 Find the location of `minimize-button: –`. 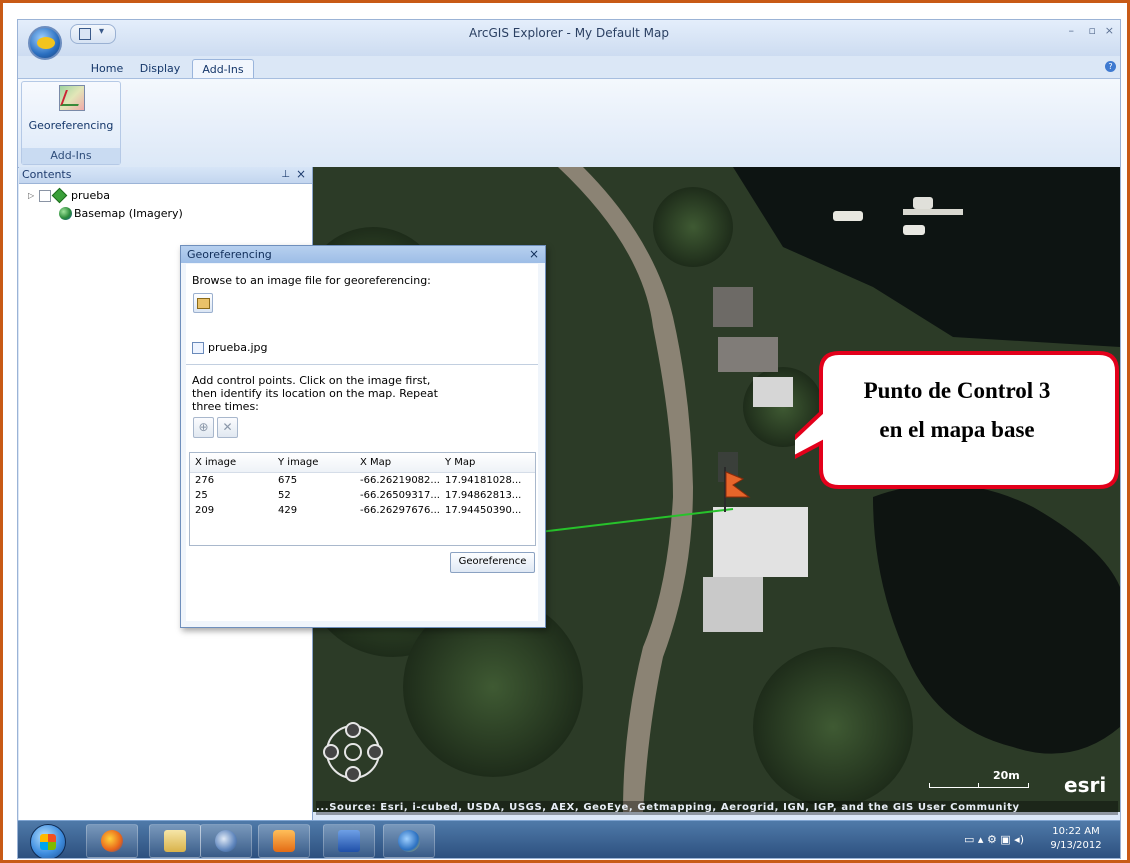

minimize-button: – is located at coordinates (1072, 30).